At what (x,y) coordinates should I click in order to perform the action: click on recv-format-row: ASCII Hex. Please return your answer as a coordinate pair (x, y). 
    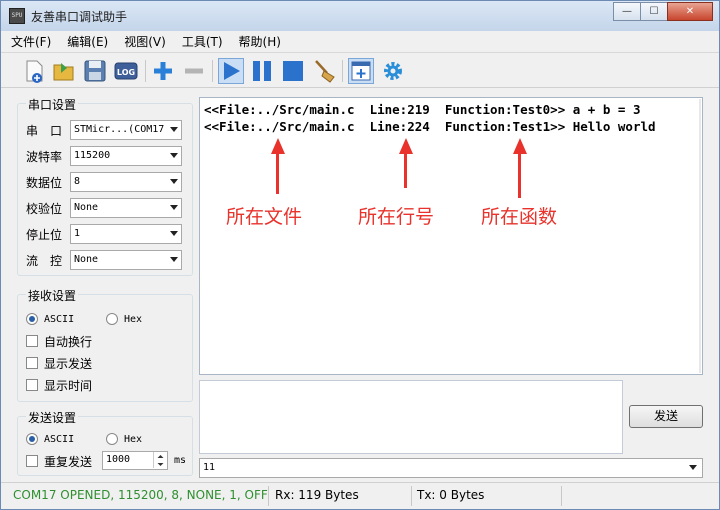
    Looking at the image, I should click on (84, 319).